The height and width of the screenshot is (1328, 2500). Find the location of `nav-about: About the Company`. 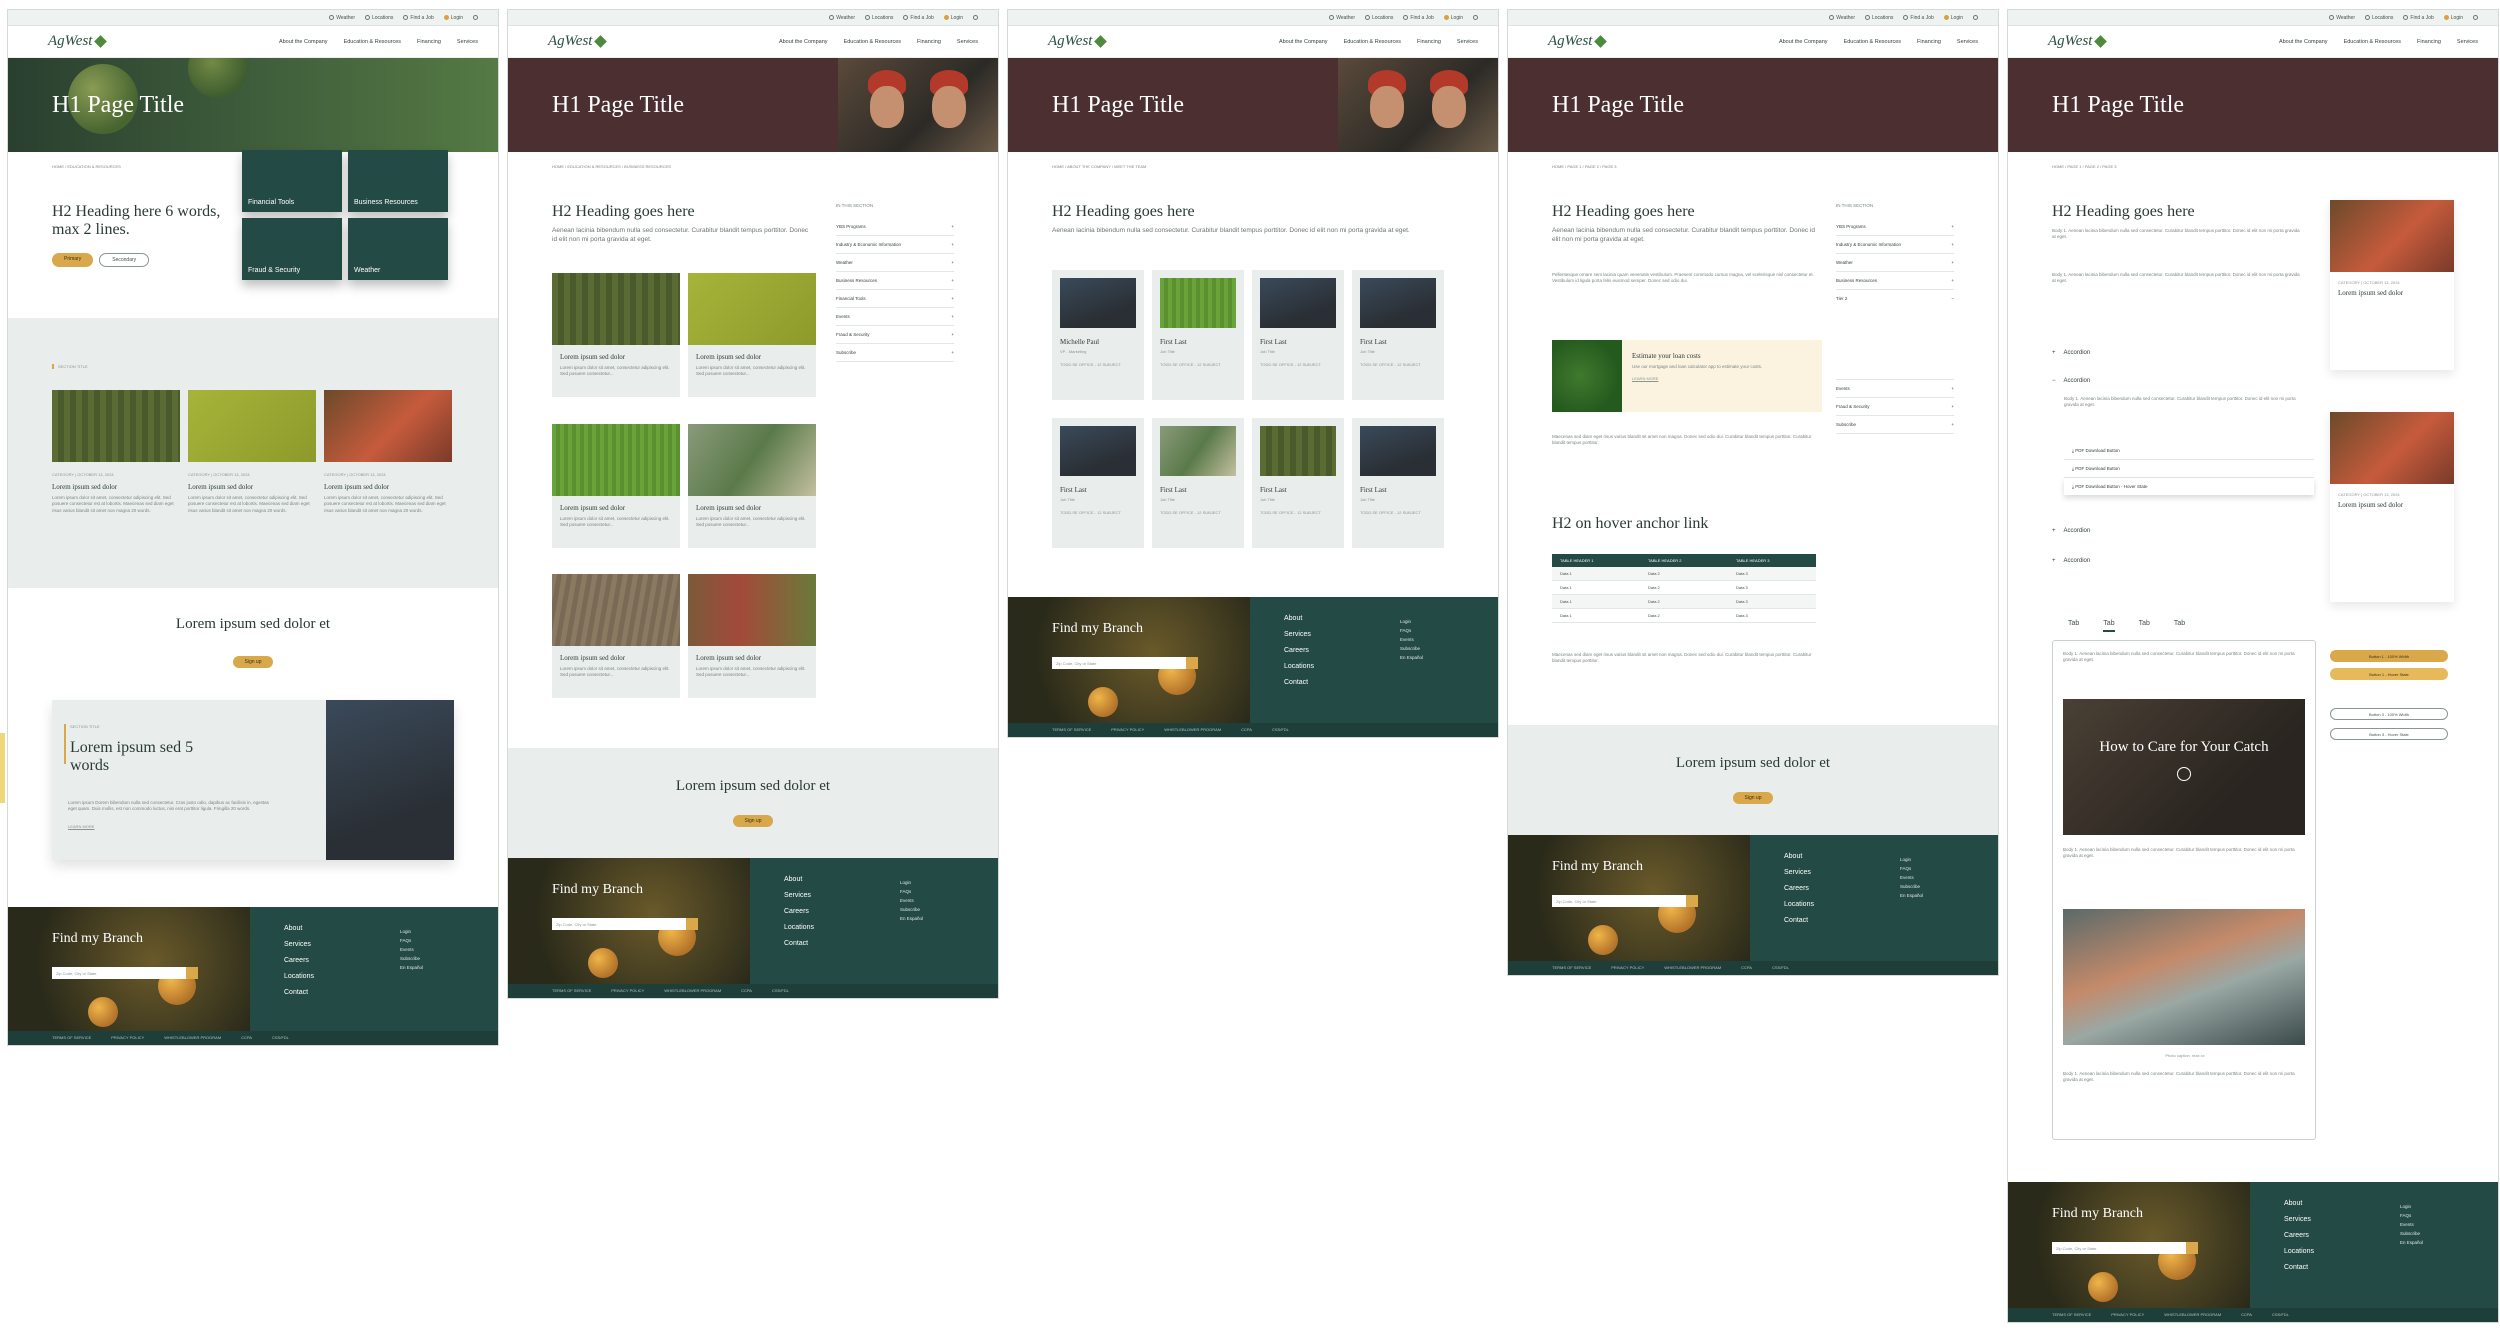

nav-about: About the Company is located at coordinates (1803, 42).